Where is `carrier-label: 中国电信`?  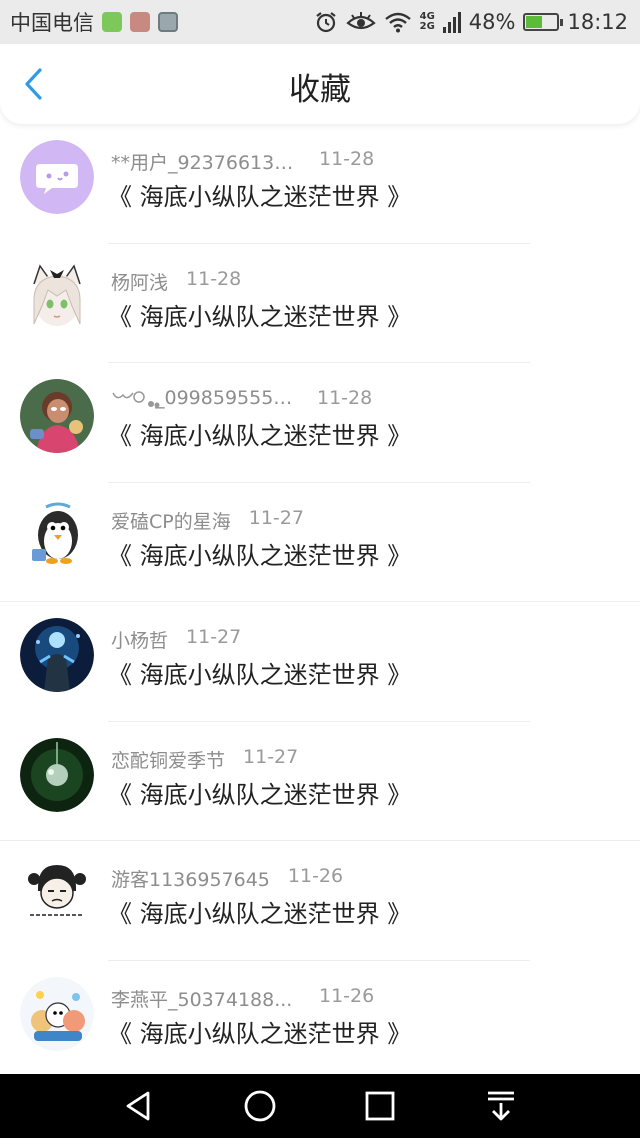 carrier-label: 中国电信 is located at coordinates (52, 23).